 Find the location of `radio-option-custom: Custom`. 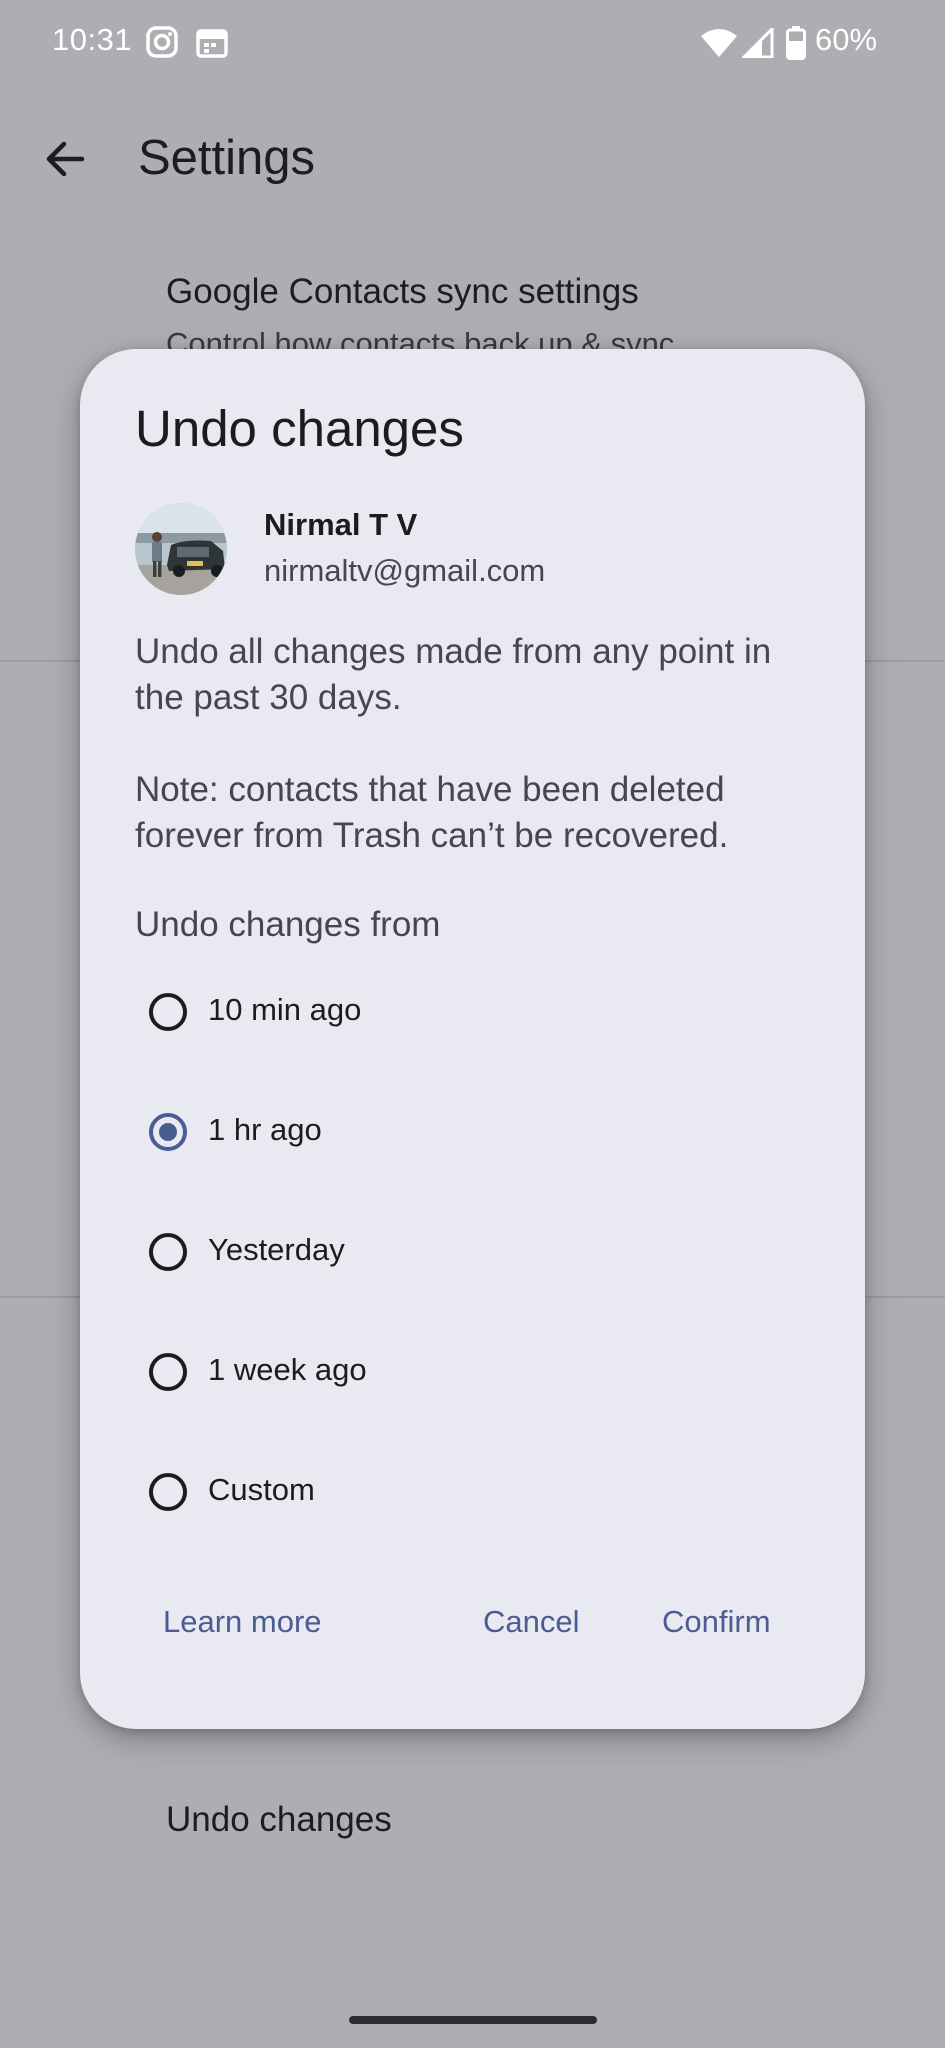

radio-option-custom: Custom is located at coordinates (480, 1496).